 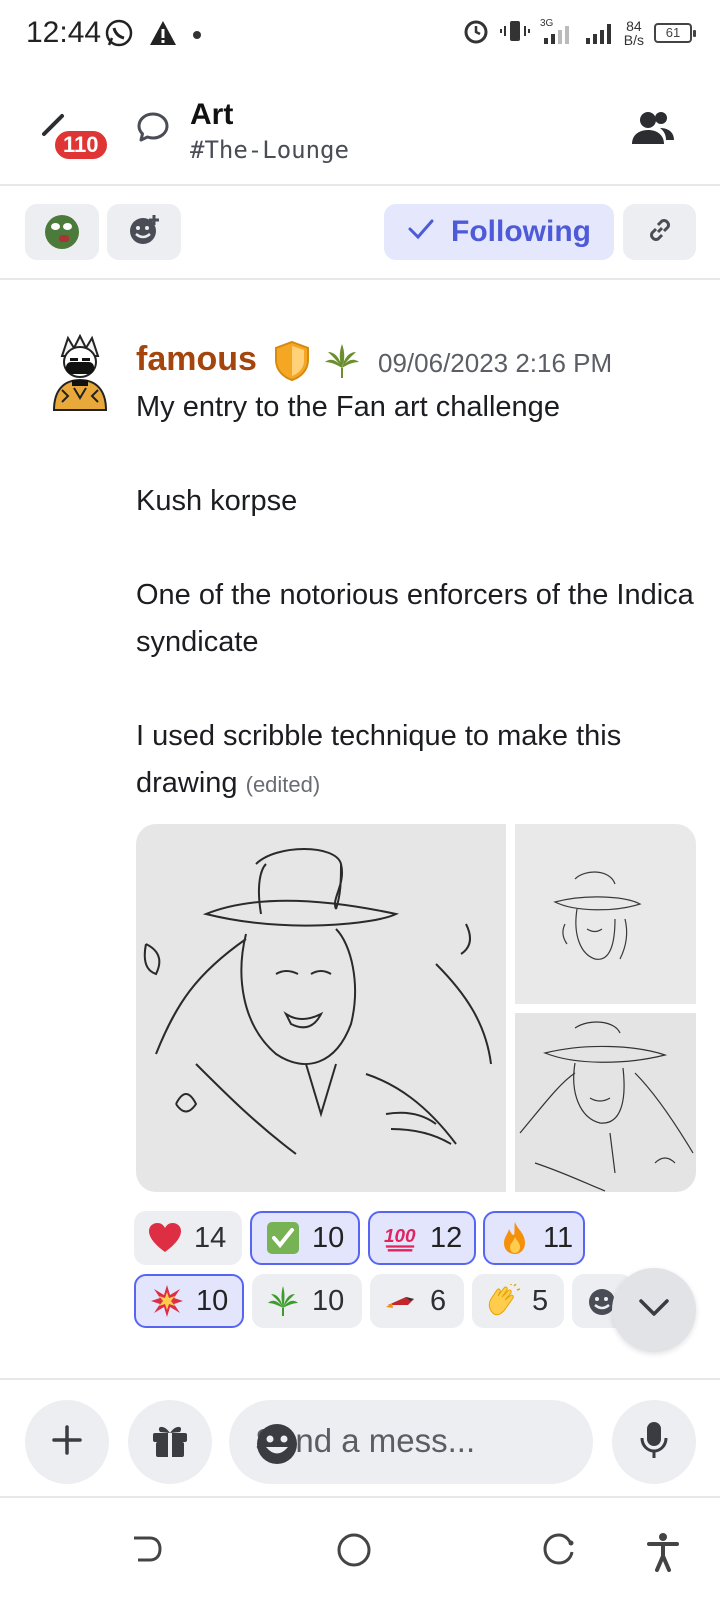 I want to click on thread-actions: Following, so click(x=360, y=233).